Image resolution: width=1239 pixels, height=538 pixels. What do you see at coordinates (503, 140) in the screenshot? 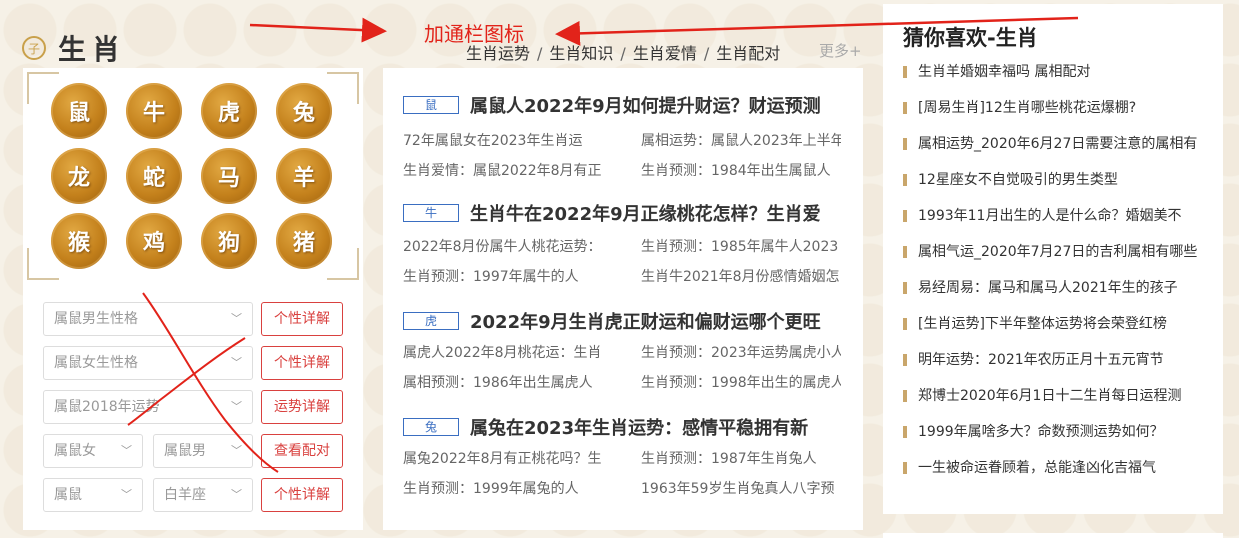
I see `article-link: 72年属鼠女在2023年生肖运` at bounding box center [503, 140].